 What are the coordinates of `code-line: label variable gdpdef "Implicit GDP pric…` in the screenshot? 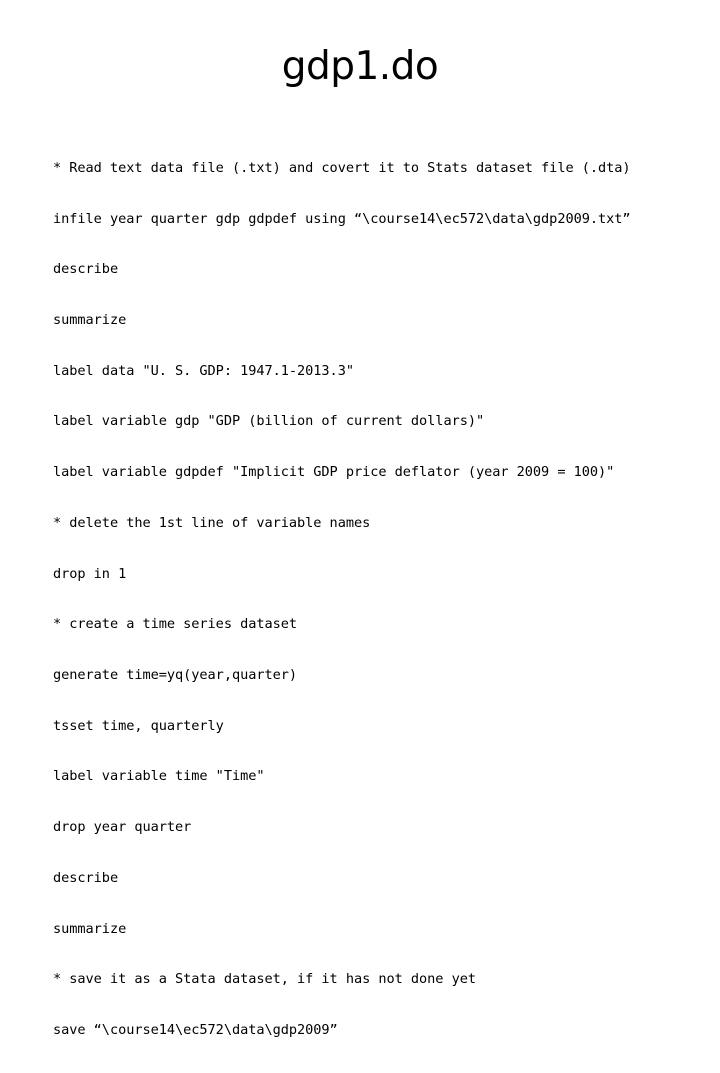 It's located at (334, 472).